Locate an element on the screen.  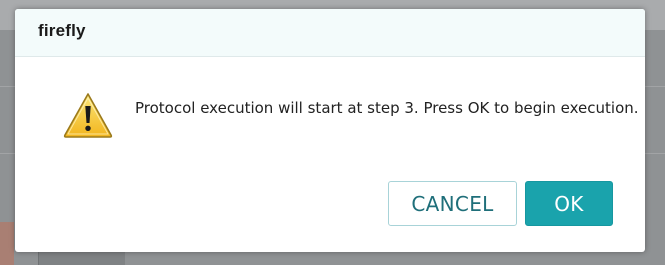
cancel-button: CANCEL is located at coordinates (452, 203).